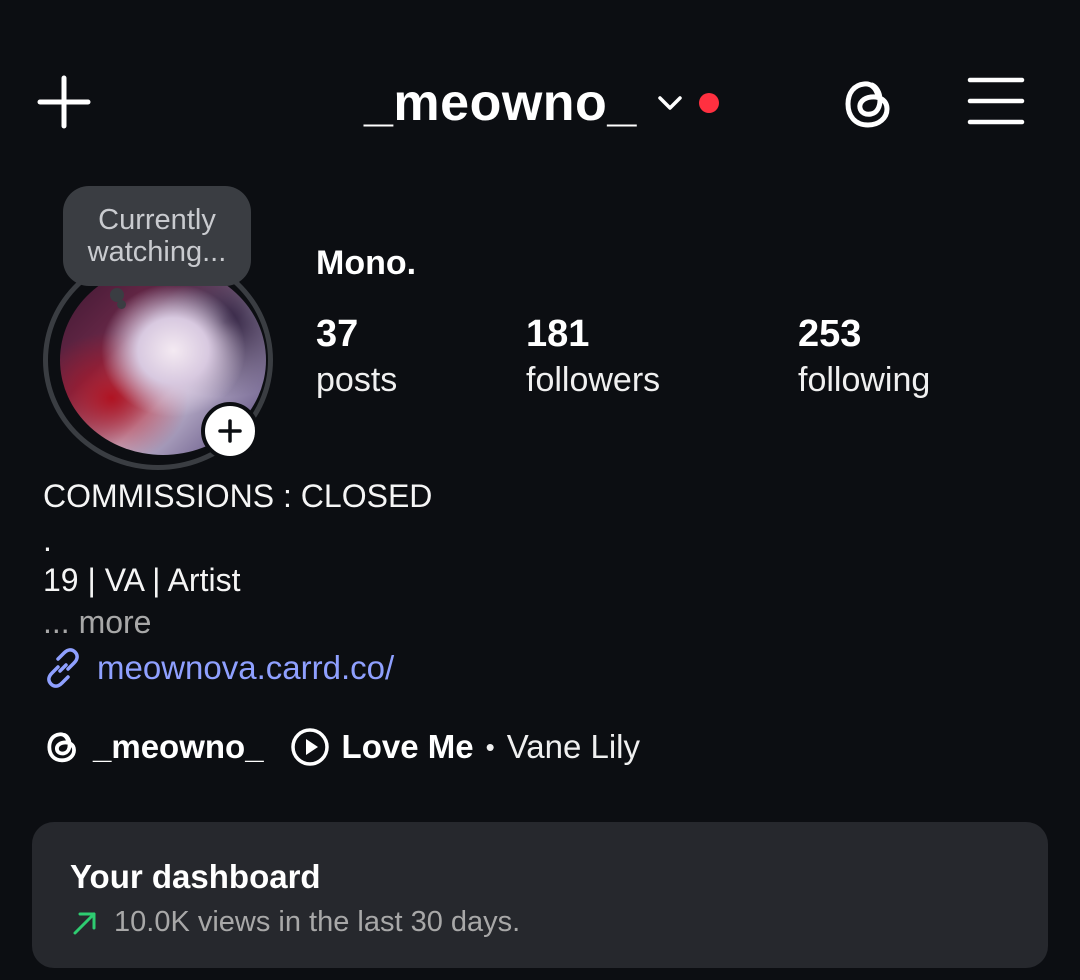 This screenshot has width=1080, height=980. What do you see at coordinates (142, 580) in the screenshot?
I see `bio-line: 19 | VA | Artist` at bounding box center [142, 580].